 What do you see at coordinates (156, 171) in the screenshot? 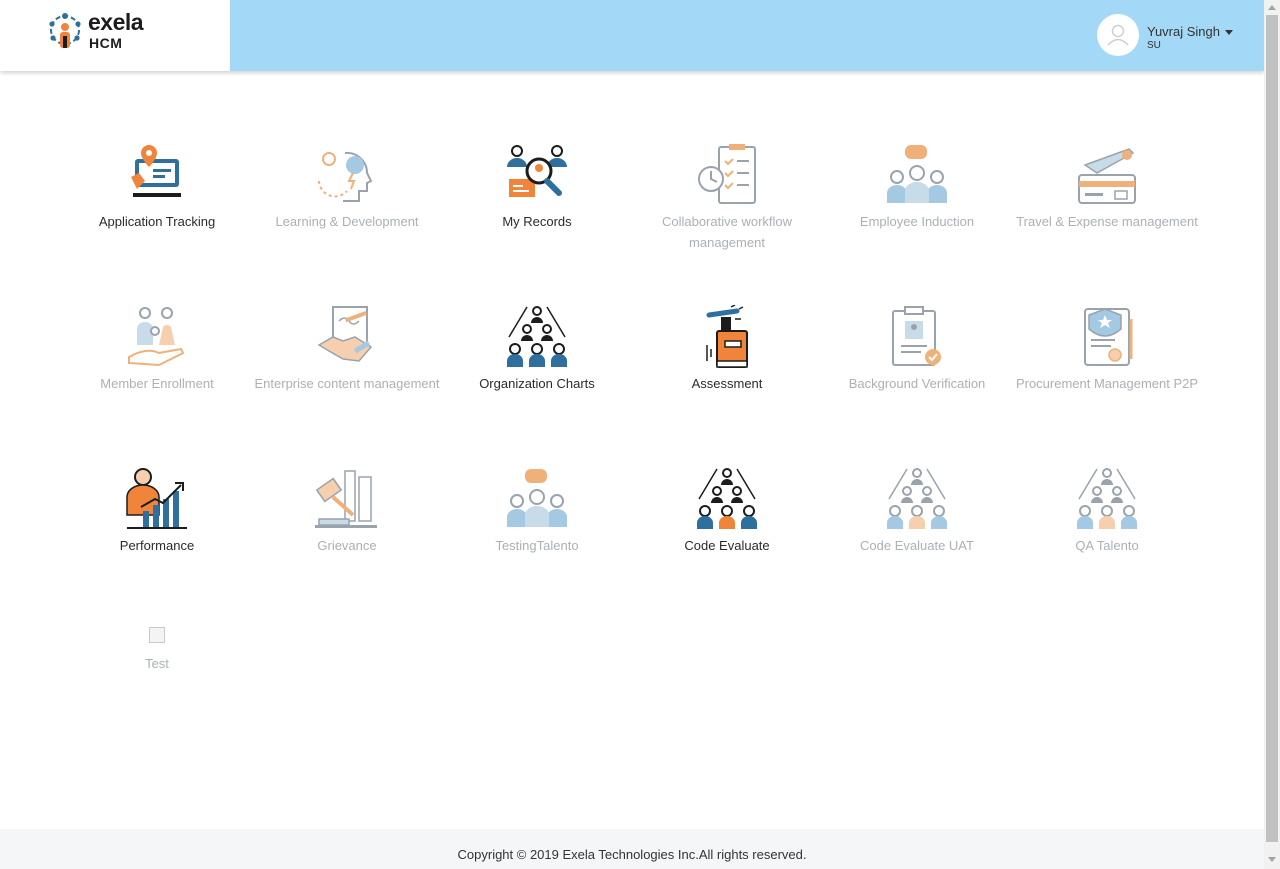
I see `location-pin-icon` at bounding box center [156, 171].